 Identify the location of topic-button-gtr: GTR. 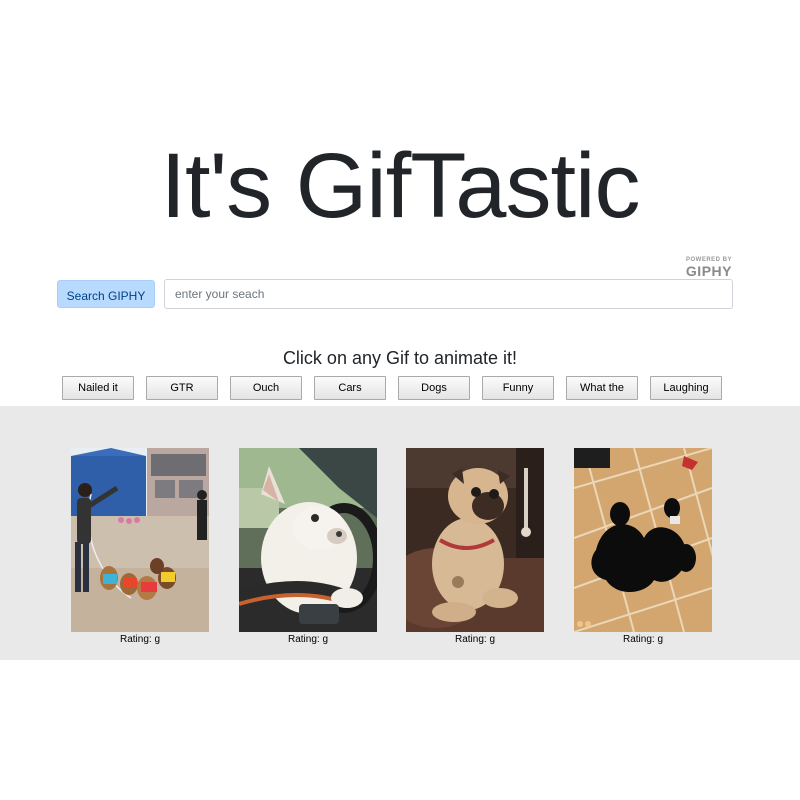
(182, 388).